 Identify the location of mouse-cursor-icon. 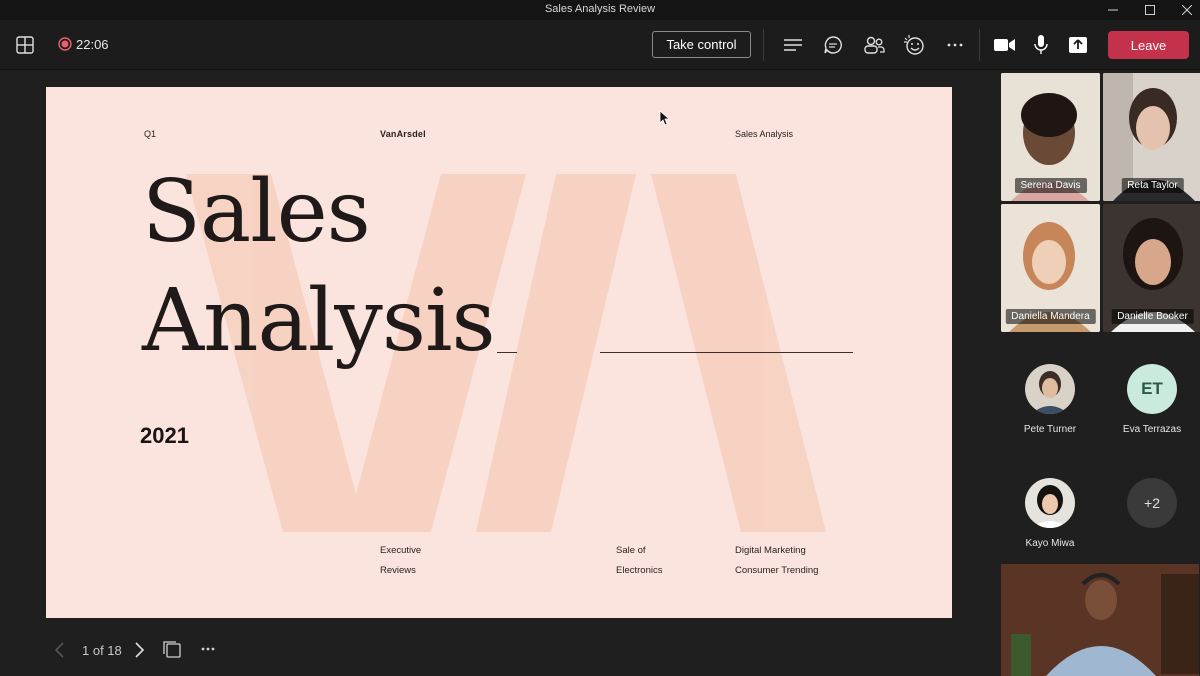
(665, 118).